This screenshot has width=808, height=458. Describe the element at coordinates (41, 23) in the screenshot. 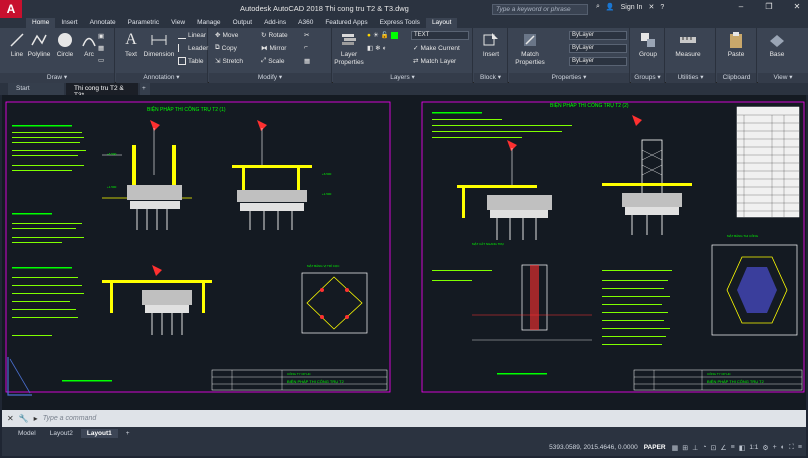

I see `tab-home: Home` at that location.